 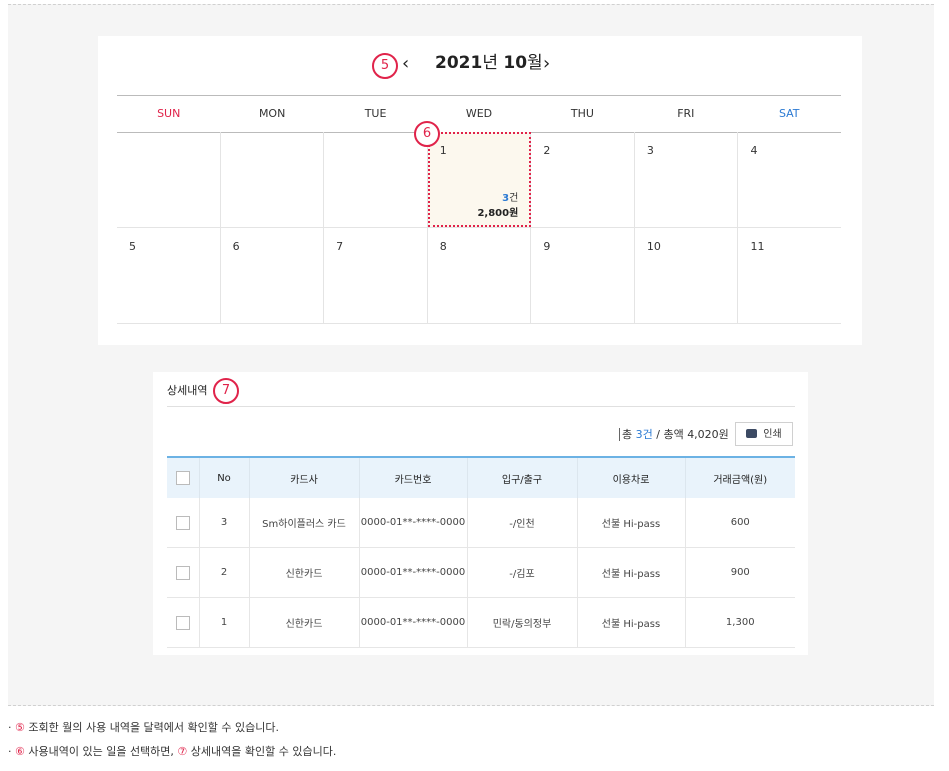 I want to click on col-header: No, so click(x=224, y=477).